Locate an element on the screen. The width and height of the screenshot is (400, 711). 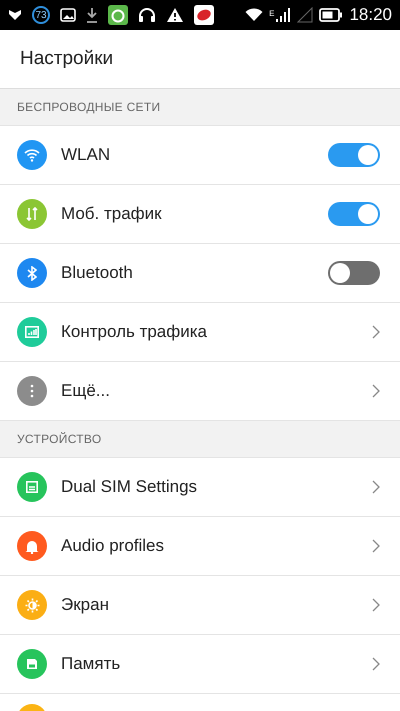
arrows-icon is located at coordinates (32, 214).